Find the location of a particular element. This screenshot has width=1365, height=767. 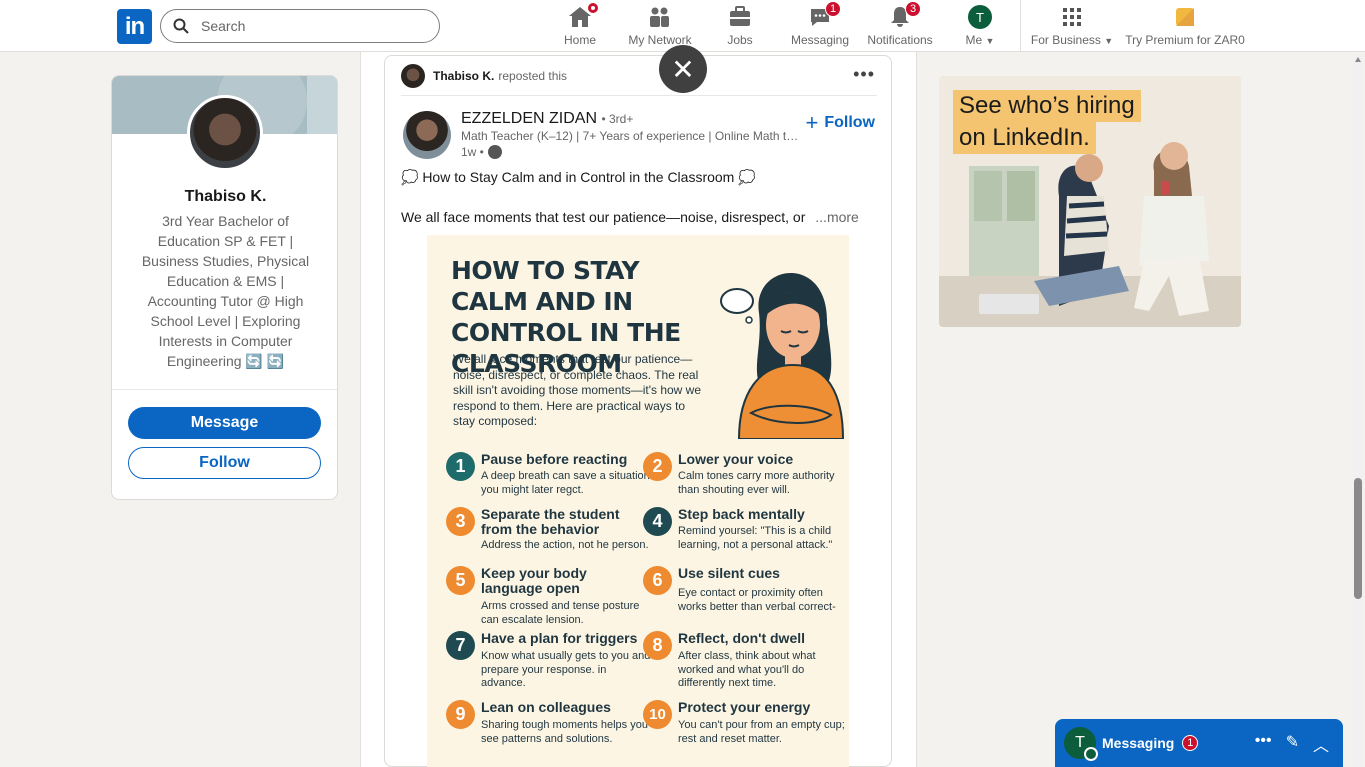

scrollbar-thumb is located at coordinates (1358, 538).